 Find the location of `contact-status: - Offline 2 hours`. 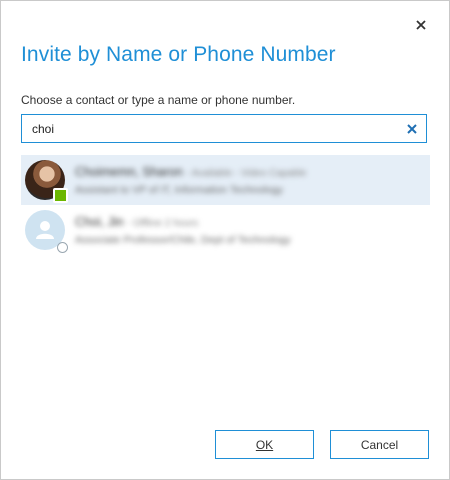

contact-status: - Offline 2 hours is located at coordinates (163, 223).